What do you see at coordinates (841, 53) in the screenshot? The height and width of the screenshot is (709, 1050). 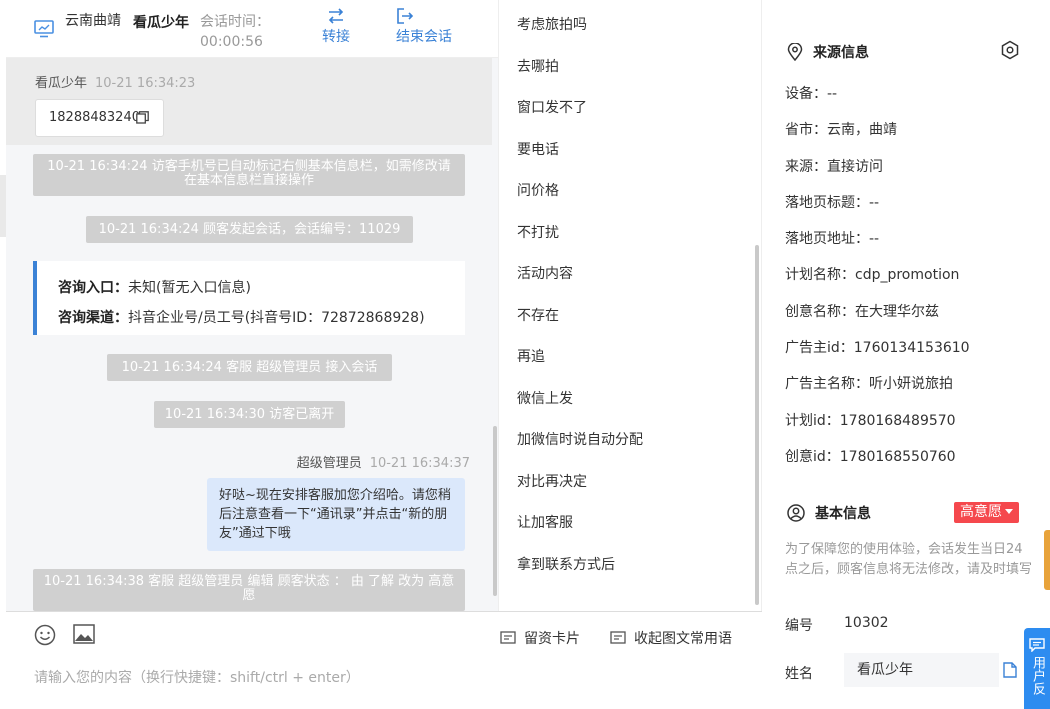 I see `source-info-label: 来源信息` at bounding box center [841, 53].